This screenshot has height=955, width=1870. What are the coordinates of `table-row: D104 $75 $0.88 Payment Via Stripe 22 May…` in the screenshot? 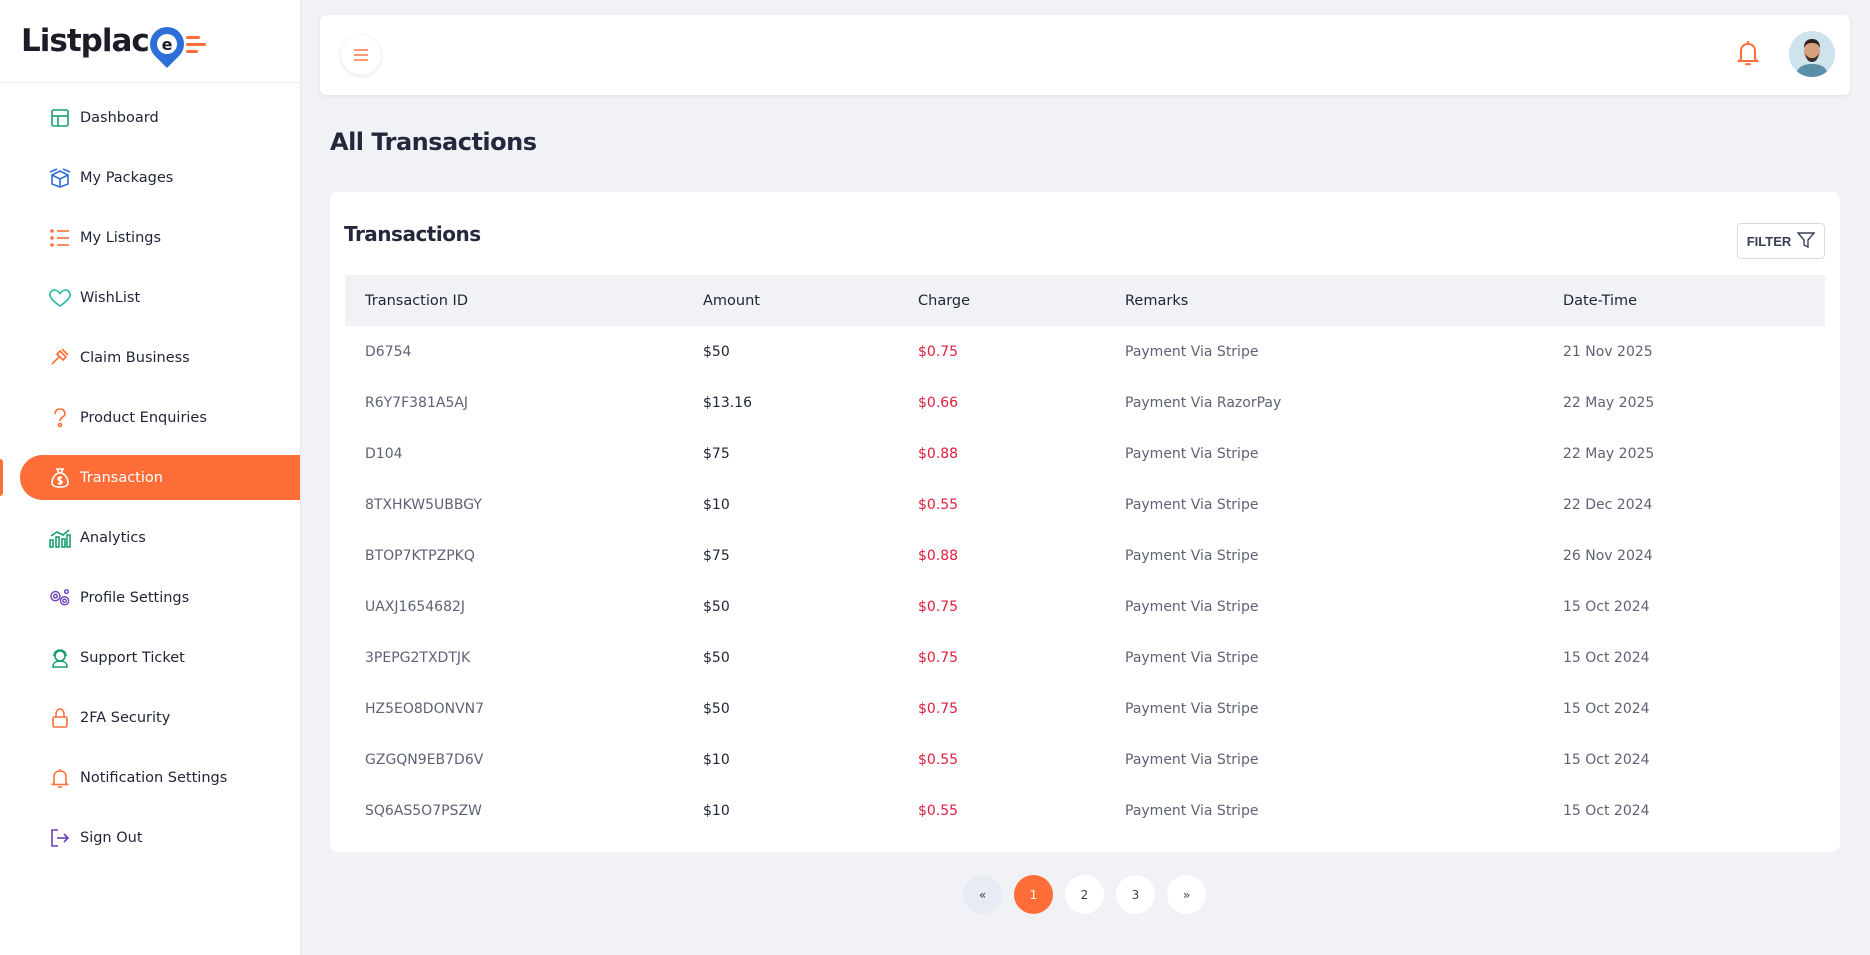 It's located at (1085, 453).